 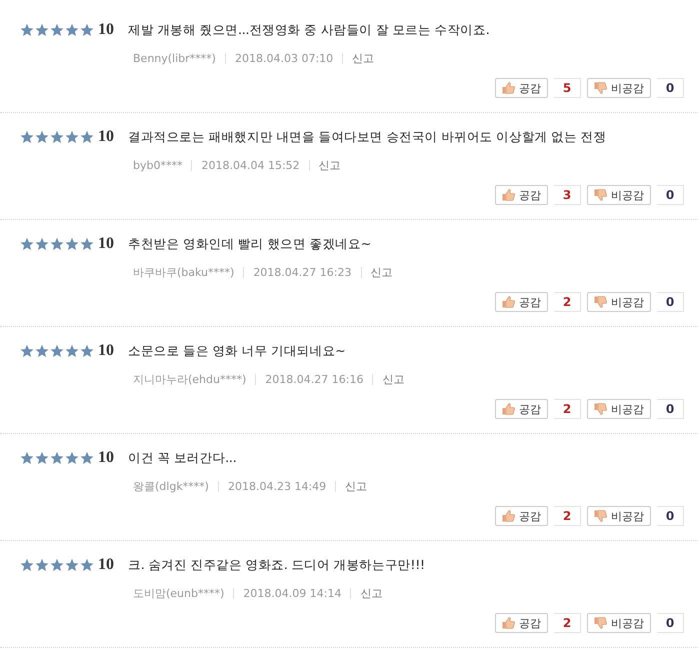 What do you see at coordinates (367, 137) in the screenshot?
I see `review-text: 결과적으로는 패배했지만 내면을 들여다보면 승전국이 바뀌어도 이상할게 없는 전쟁` at bounding box center [367, 137].